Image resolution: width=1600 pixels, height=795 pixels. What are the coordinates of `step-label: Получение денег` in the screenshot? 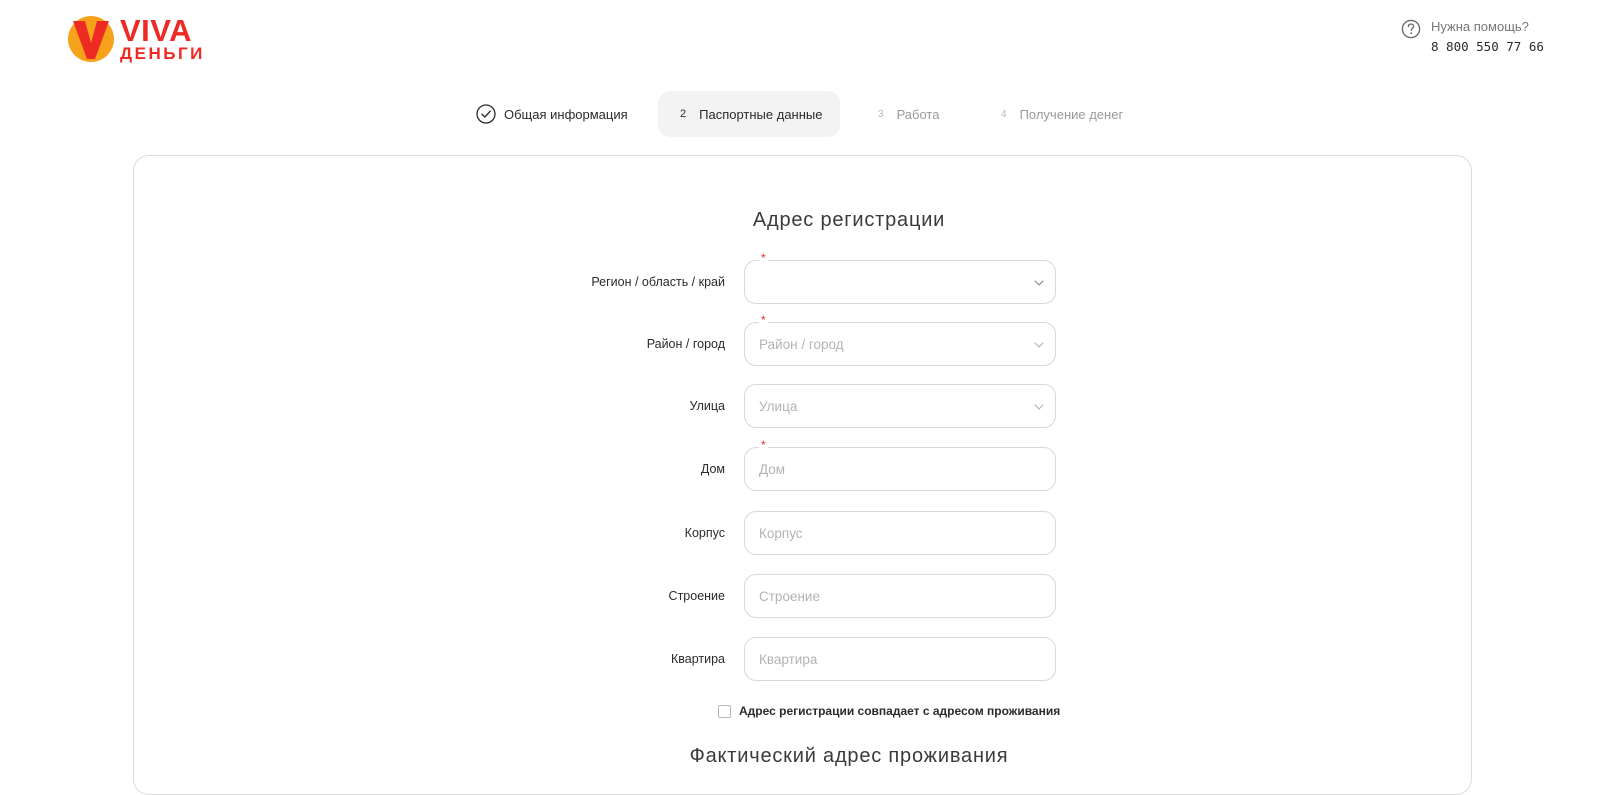 It's located at (1071, 114).